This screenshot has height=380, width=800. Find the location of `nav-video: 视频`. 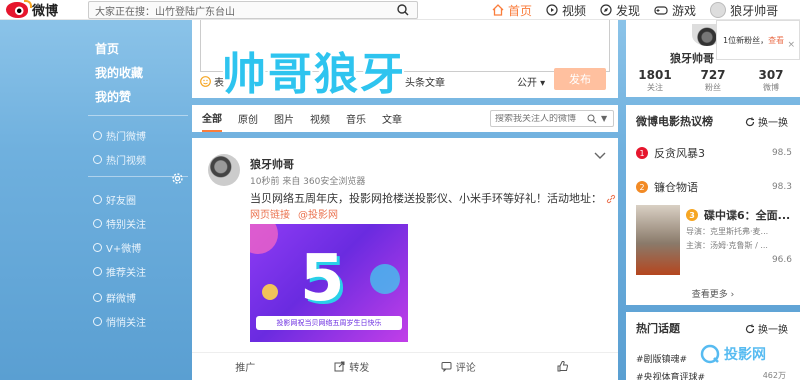

nav-video: 视频 is located at coordinates (566, 10).